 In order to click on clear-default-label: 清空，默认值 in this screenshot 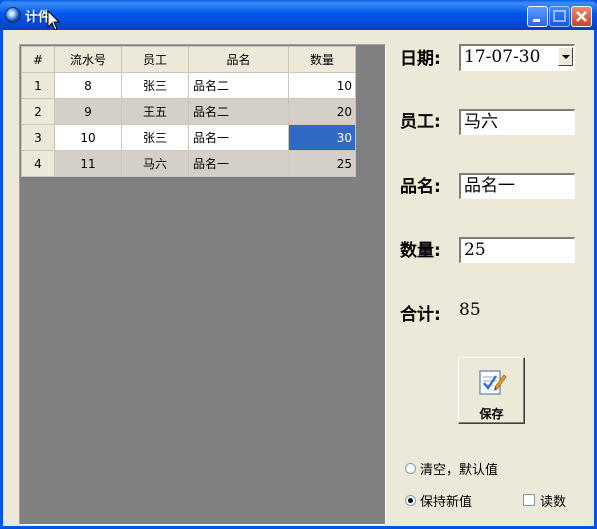, I will do `click(459, 468)`.